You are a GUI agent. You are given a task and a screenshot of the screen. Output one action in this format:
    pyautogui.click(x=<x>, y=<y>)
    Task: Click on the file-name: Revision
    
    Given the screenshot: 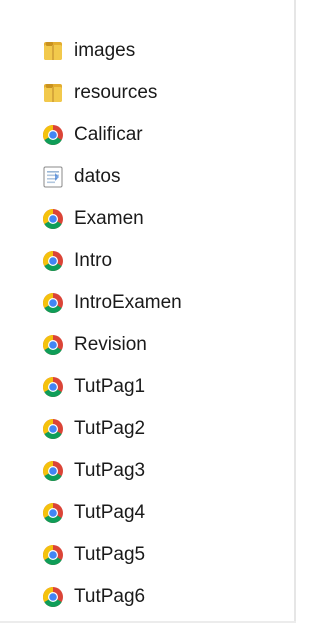 What is the action you would take?
    pyautogui.click(x=110, y=344)
    